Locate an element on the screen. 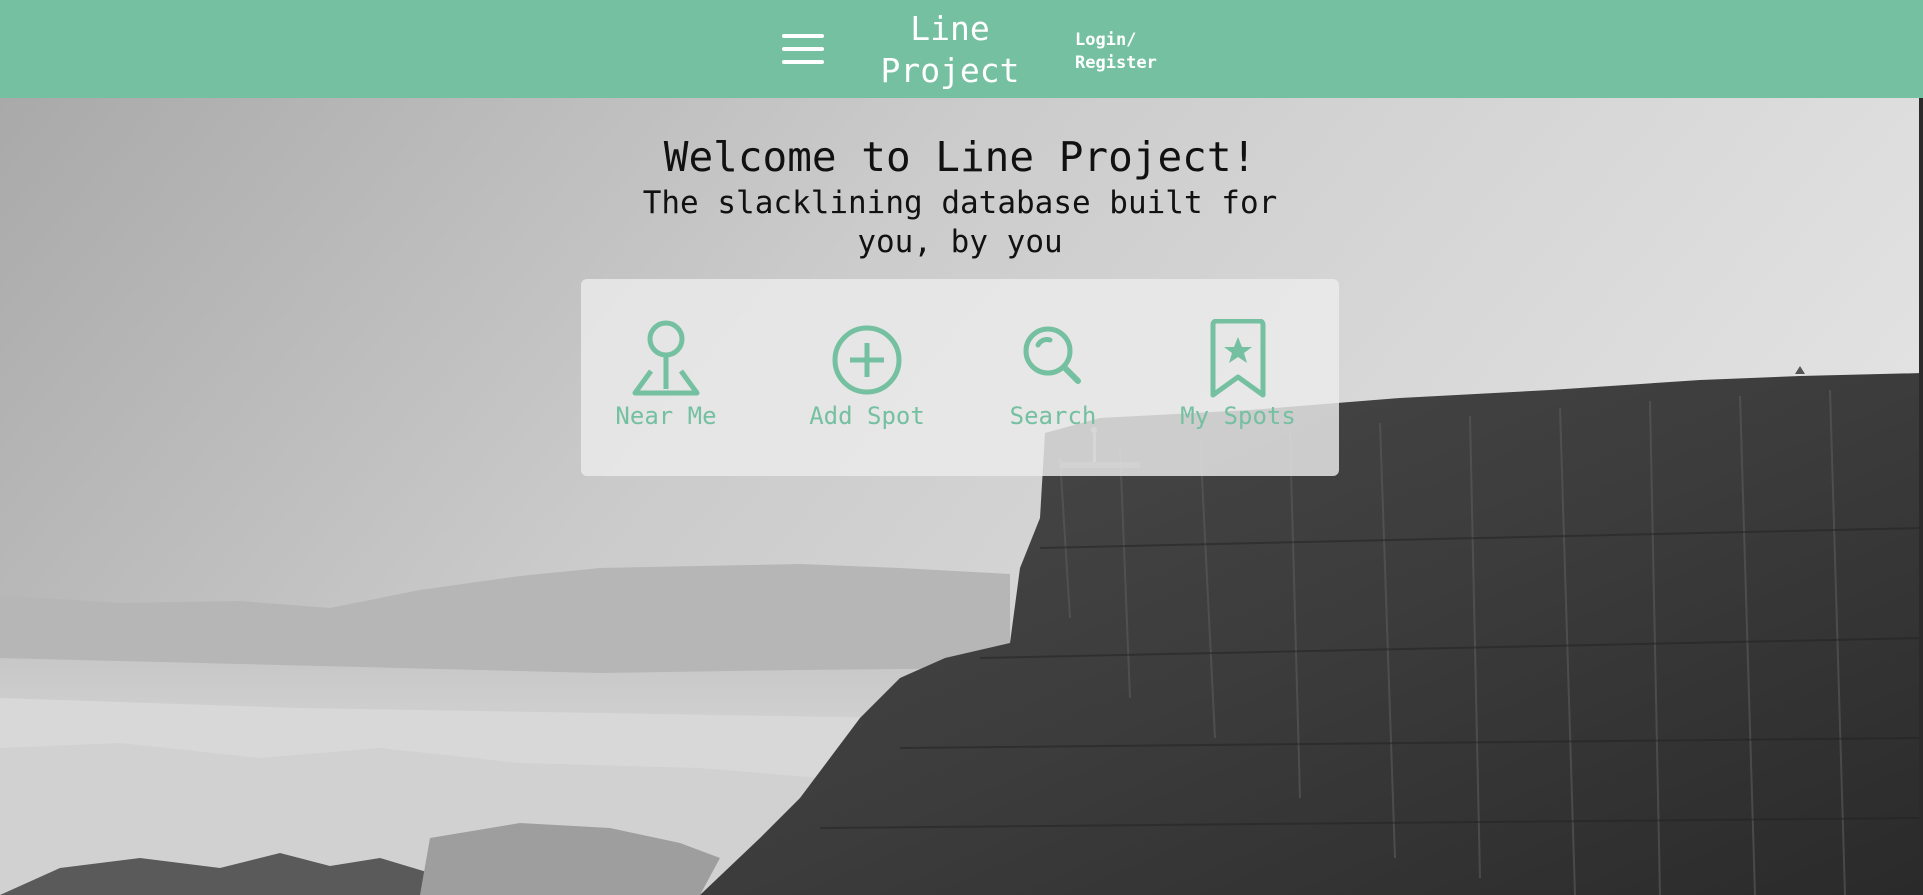 The image size is (1923, 895). login-register-link: Login/ Register is located at coordinates (1116, 52).